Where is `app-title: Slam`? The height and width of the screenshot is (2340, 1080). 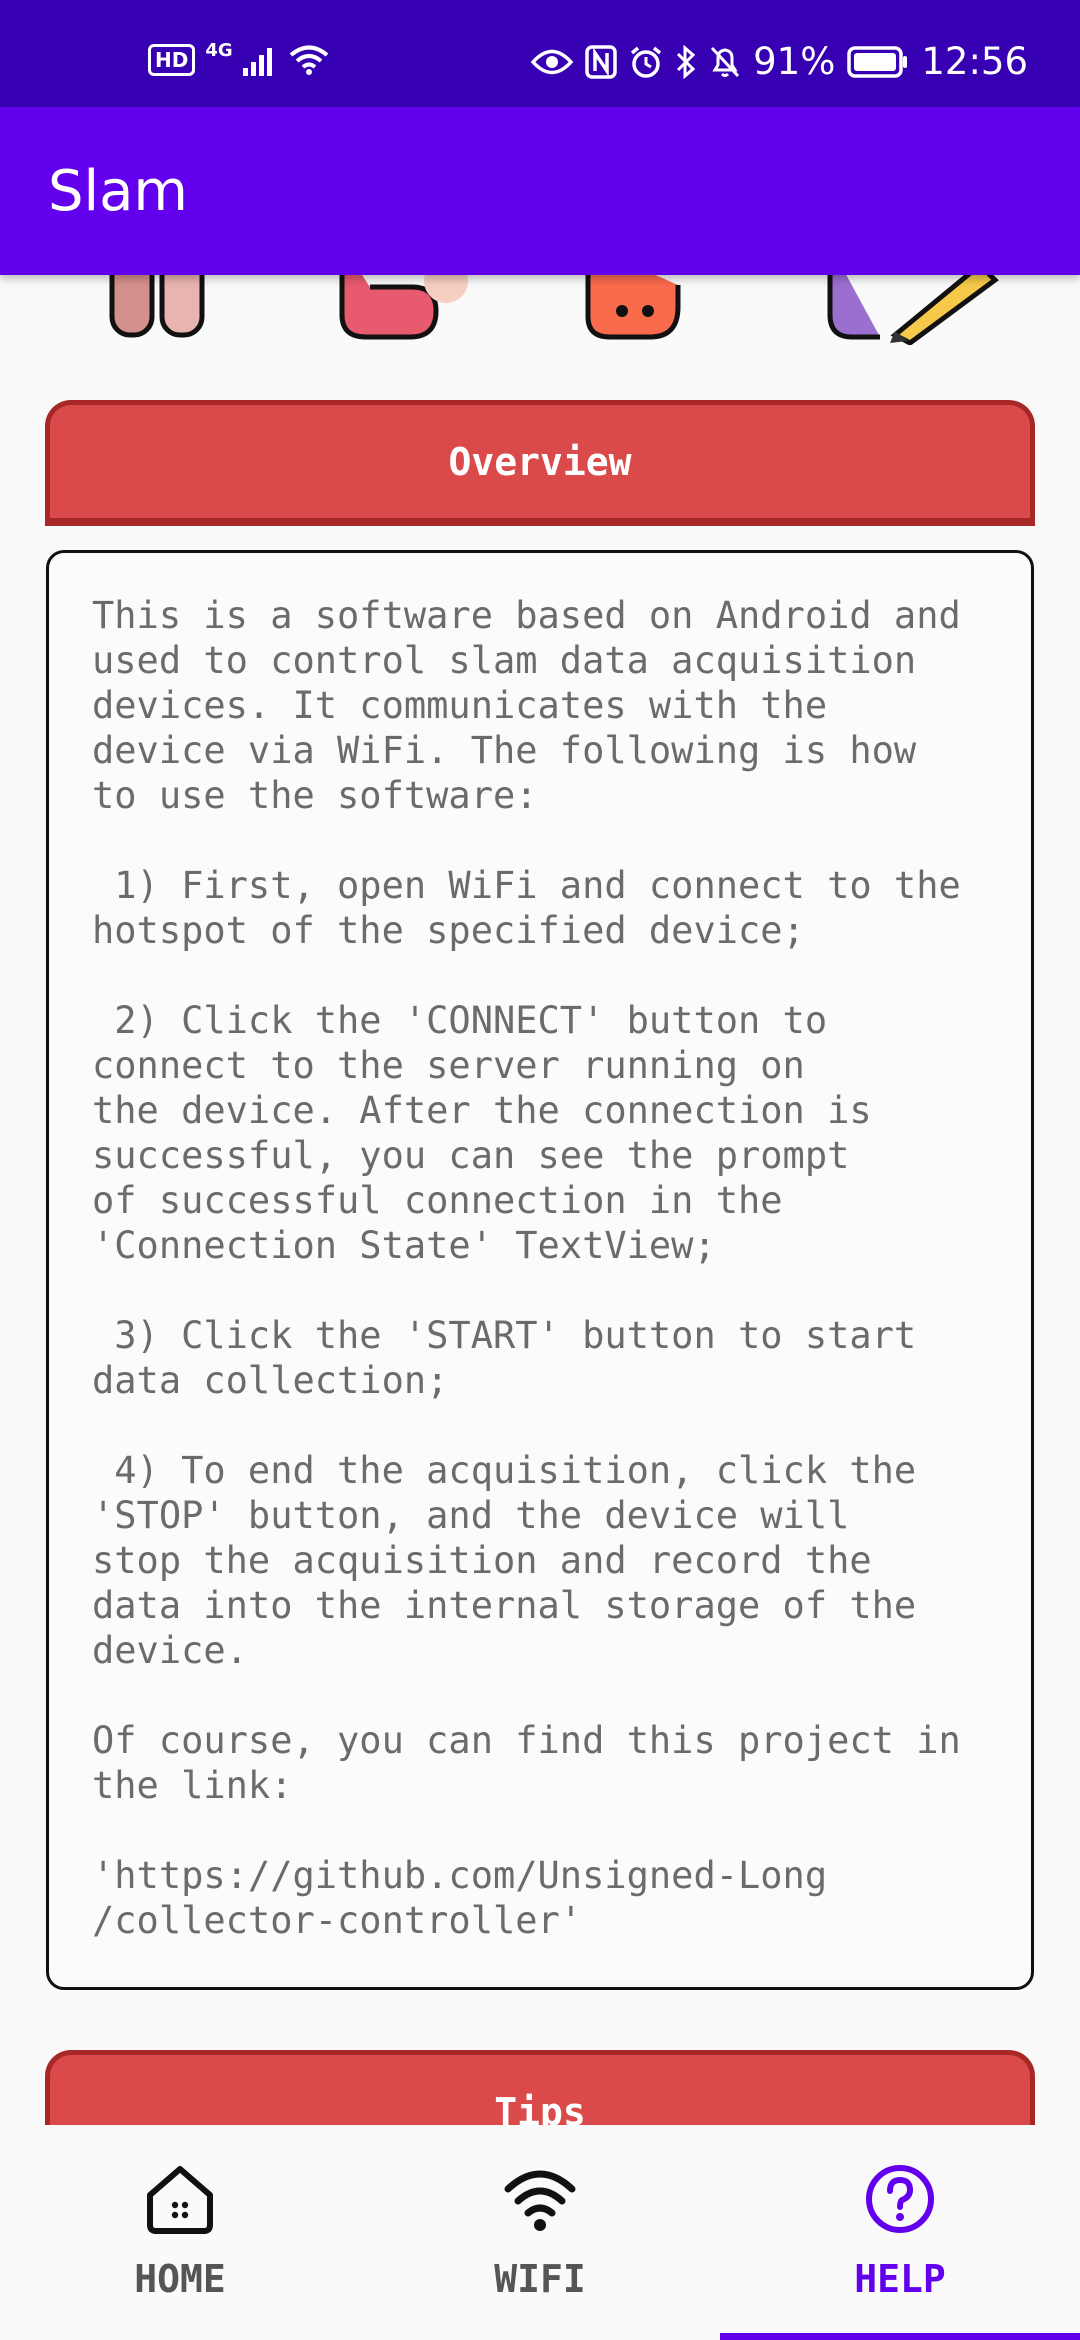 app-title: Slam is located at coordinates (118, 191).